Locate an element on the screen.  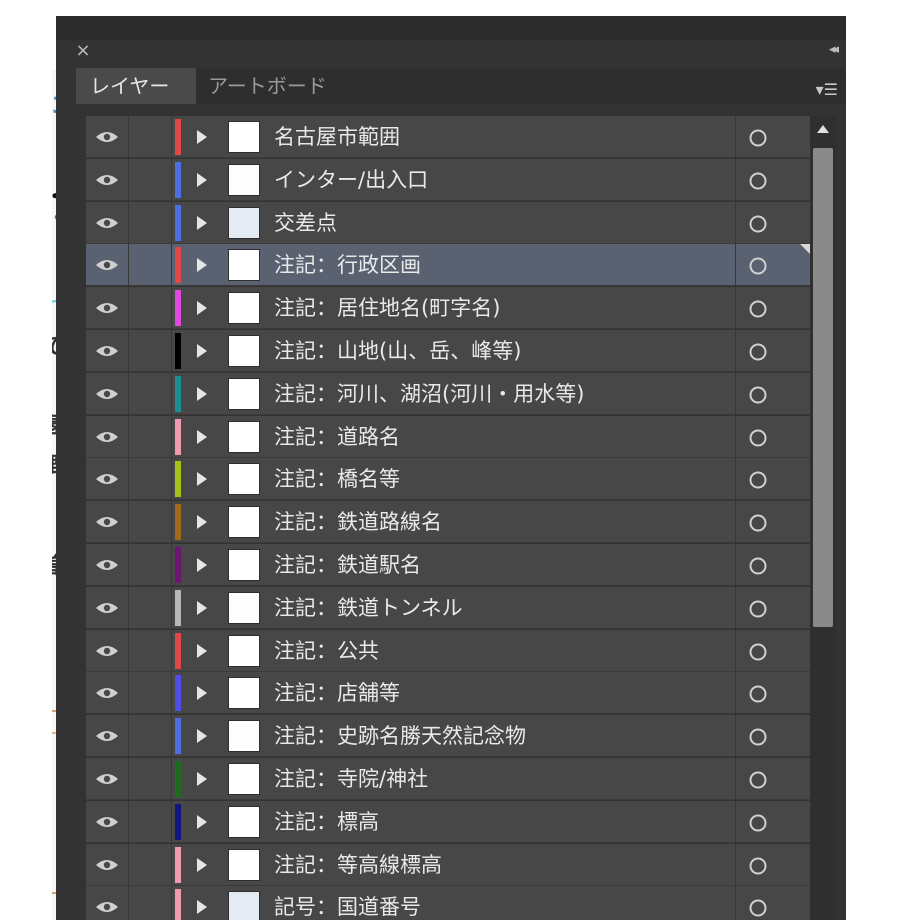
layer-row: 注記：寺院/神社 is located at coordinates (448, 779).